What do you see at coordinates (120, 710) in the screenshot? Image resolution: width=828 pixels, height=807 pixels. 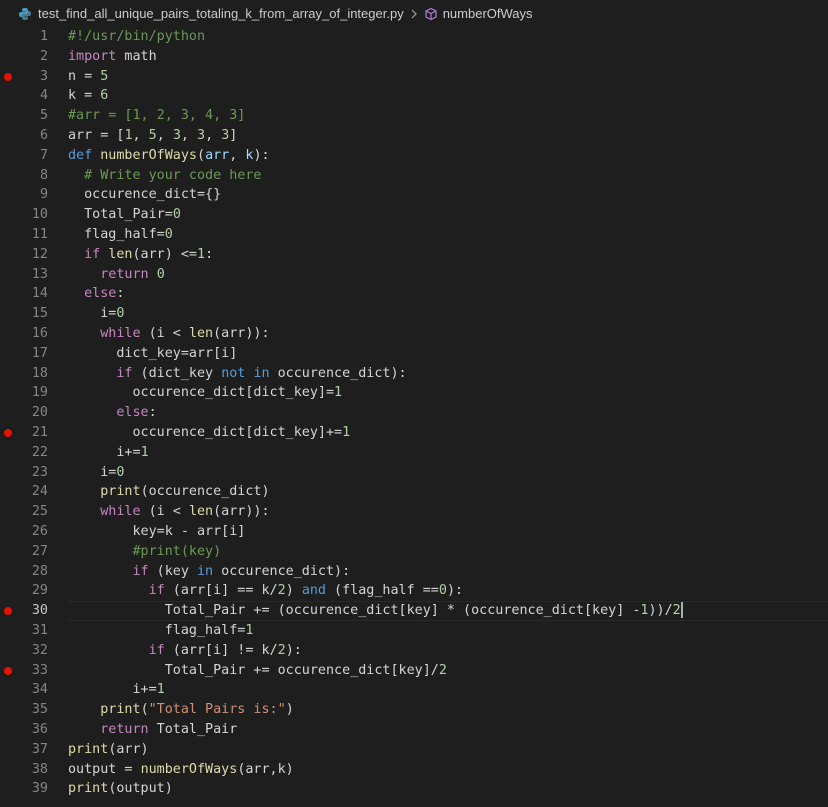 I see `code-token: print` at bounding box center [120, 710].